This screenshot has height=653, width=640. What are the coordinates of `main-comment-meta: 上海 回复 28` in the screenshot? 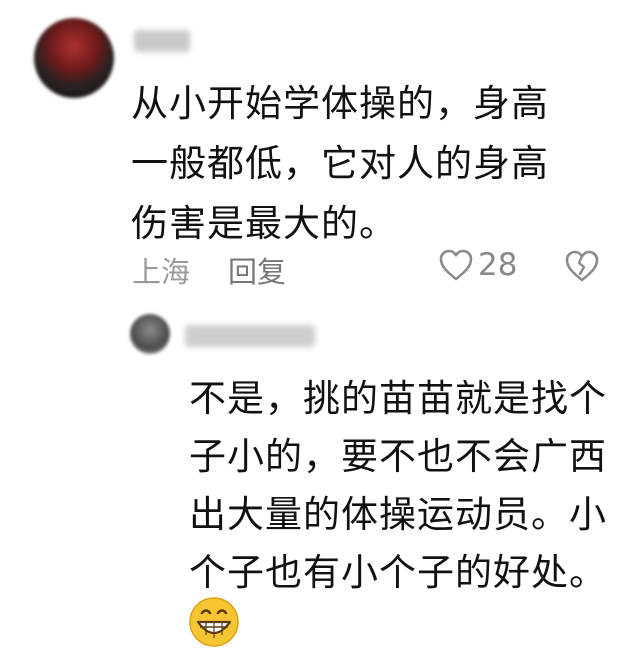 It's located at (371, 267).